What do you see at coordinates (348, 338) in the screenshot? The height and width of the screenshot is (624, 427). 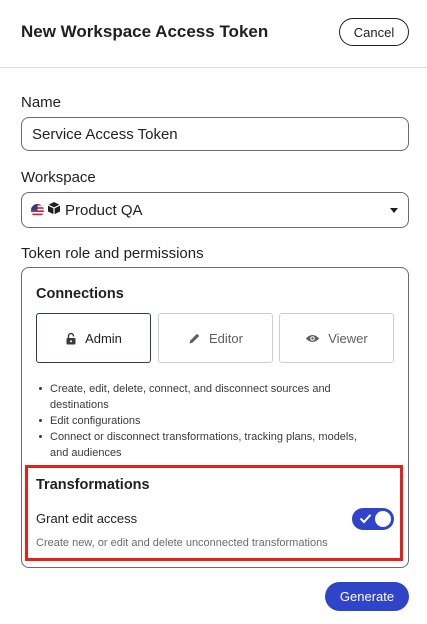 I see `role-viewer-label: Viewer` at bounding box center [348, 338].